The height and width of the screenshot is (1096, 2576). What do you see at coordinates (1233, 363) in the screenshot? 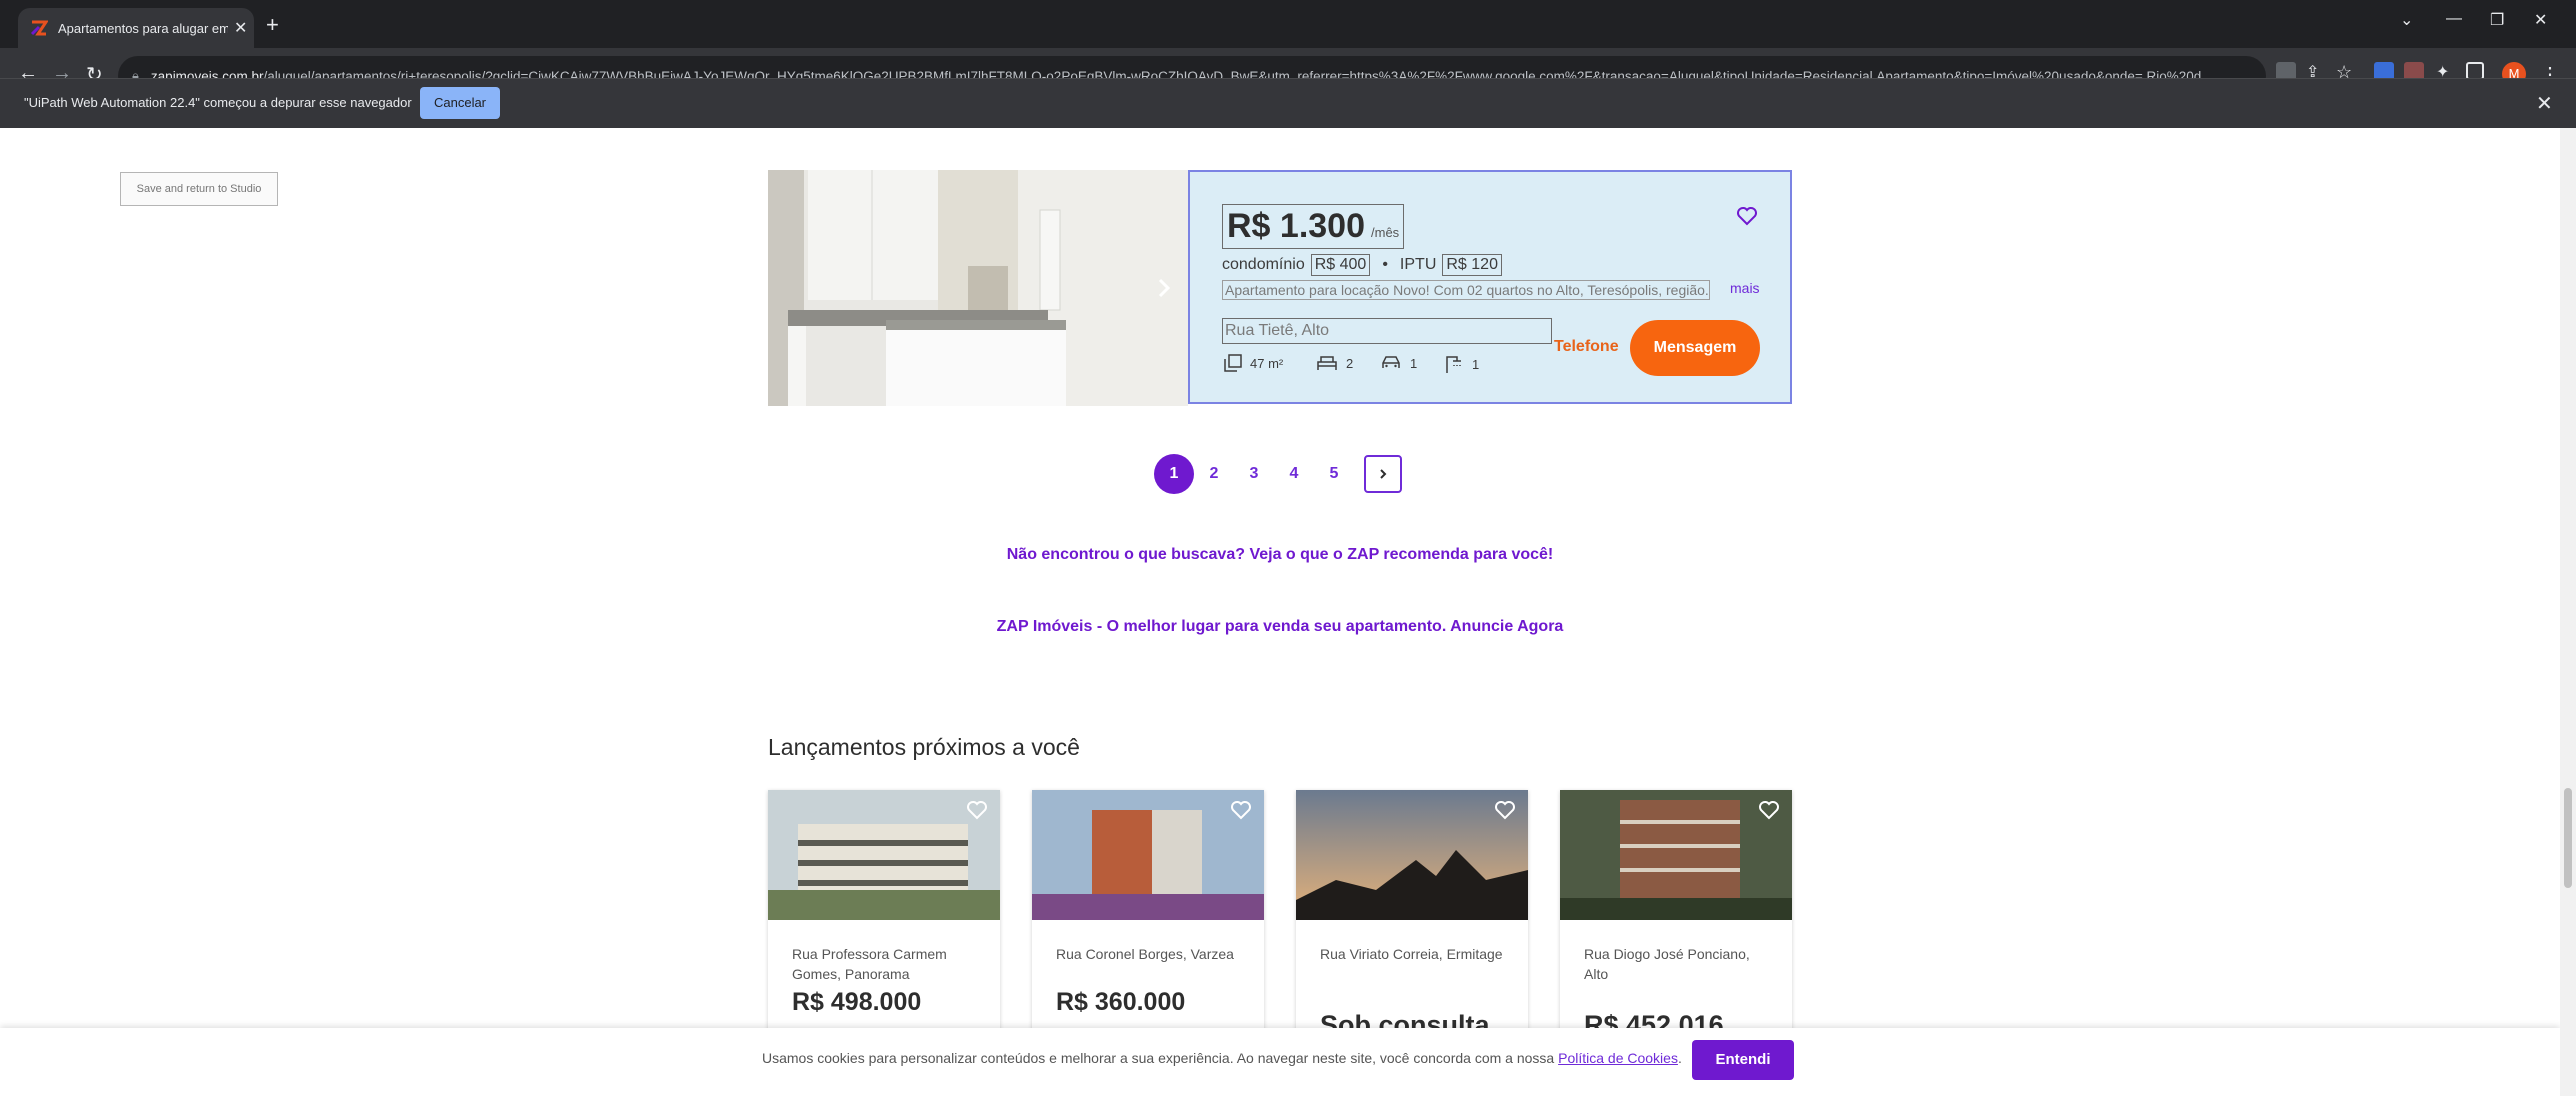
I see `area-icon` at bounding box center [1233, 363].